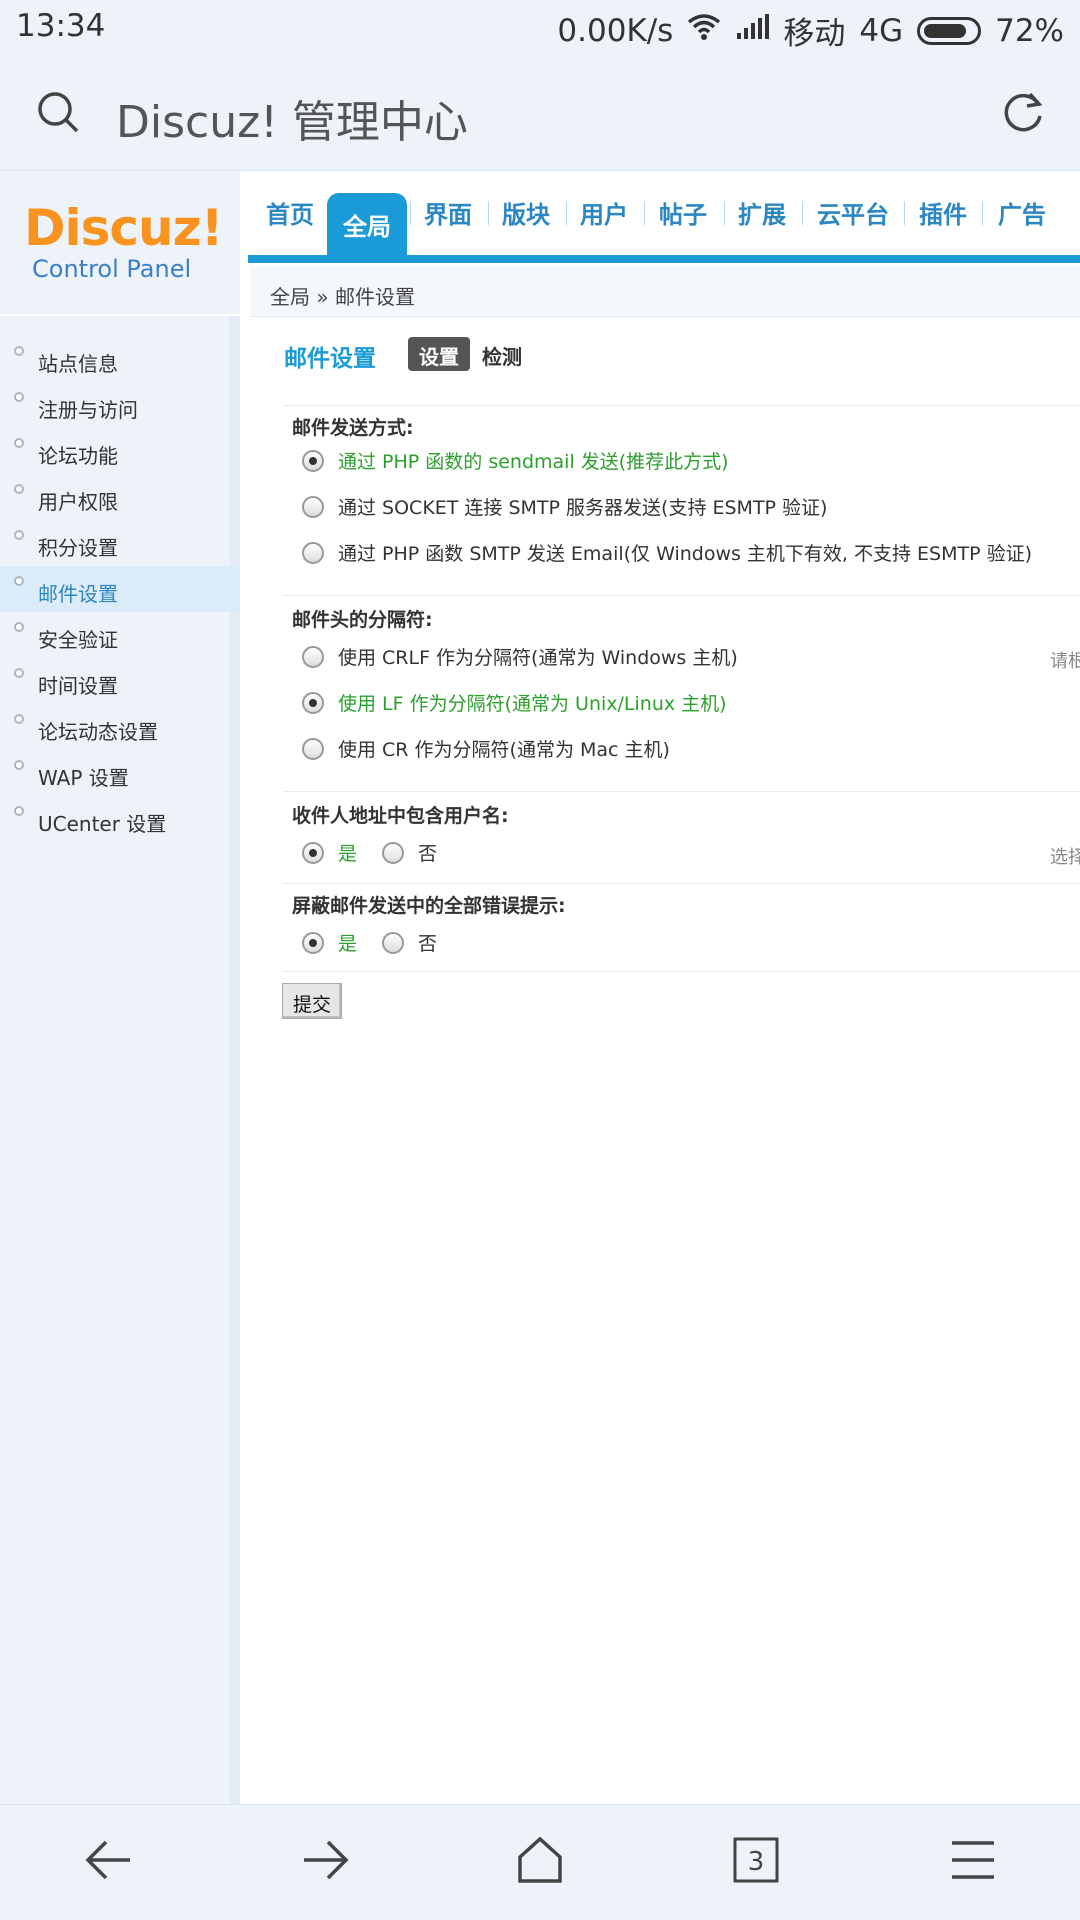 This screenshot has height=1920, width=1080. Describe the element at coordinates (292, 118) in the screenshot. I see `page-title: Discuz! 管理中心` at that location.